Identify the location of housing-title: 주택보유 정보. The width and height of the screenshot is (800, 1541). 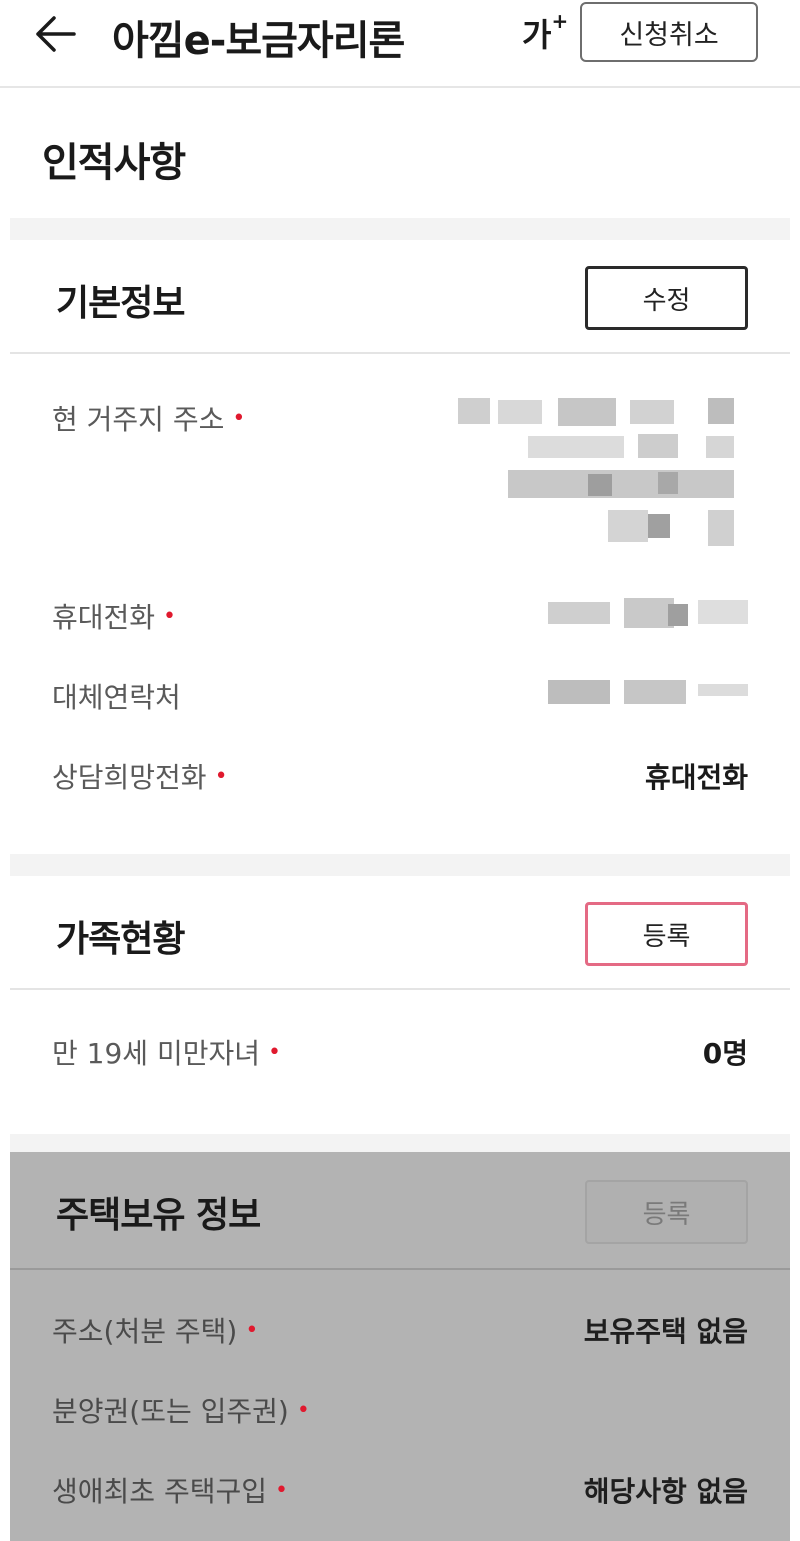
(158, 1215).